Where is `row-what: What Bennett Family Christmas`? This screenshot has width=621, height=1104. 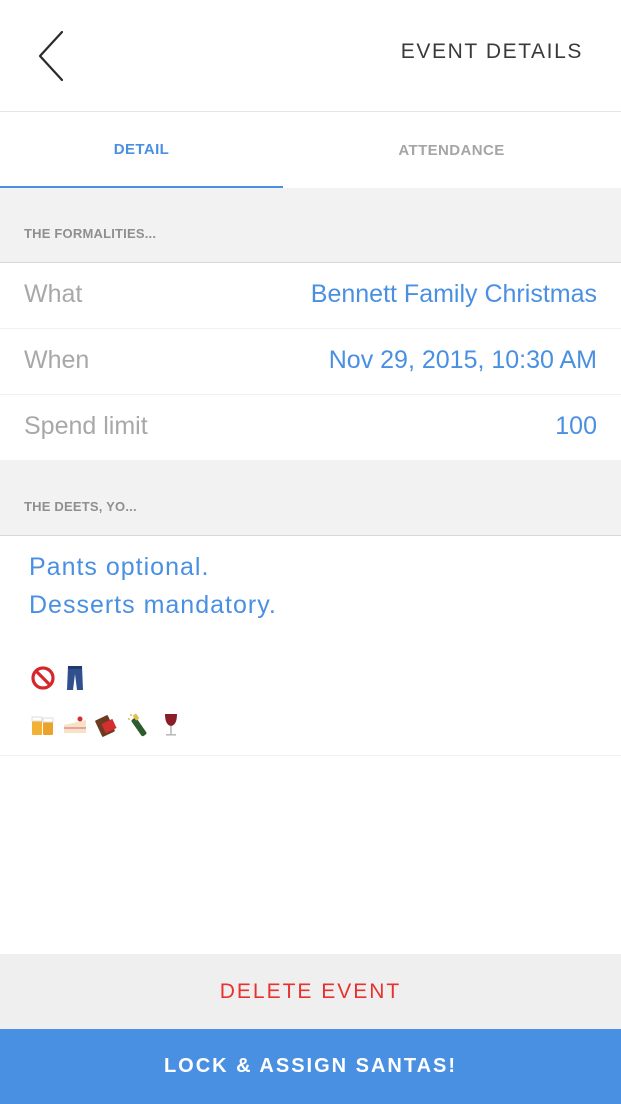
row-what: What Bennett Family Christmas is located at coordinates (310, 296).